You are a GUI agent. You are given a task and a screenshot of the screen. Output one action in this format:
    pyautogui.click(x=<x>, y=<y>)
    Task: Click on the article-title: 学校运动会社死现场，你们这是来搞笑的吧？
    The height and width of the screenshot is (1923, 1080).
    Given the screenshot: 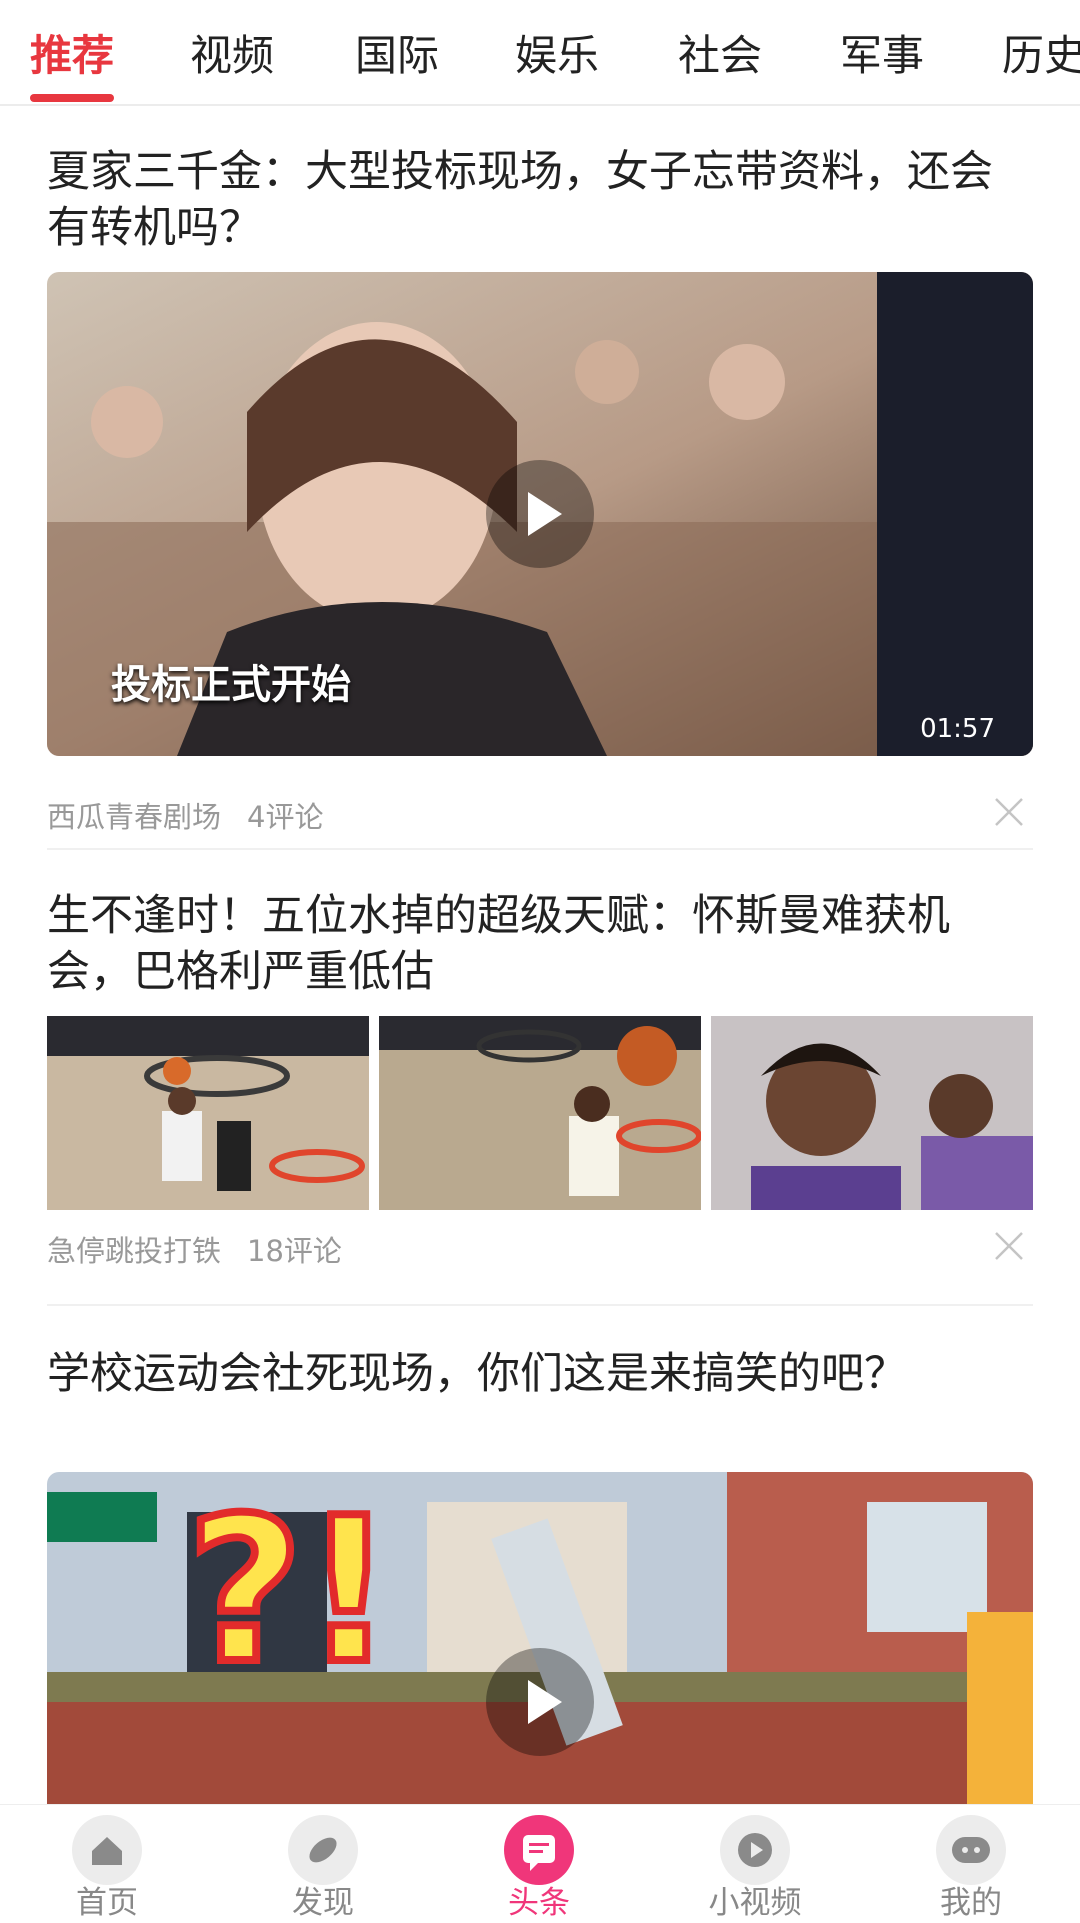 What is the action you would take?
    pyautogui.click(x=540, y=1374)
    